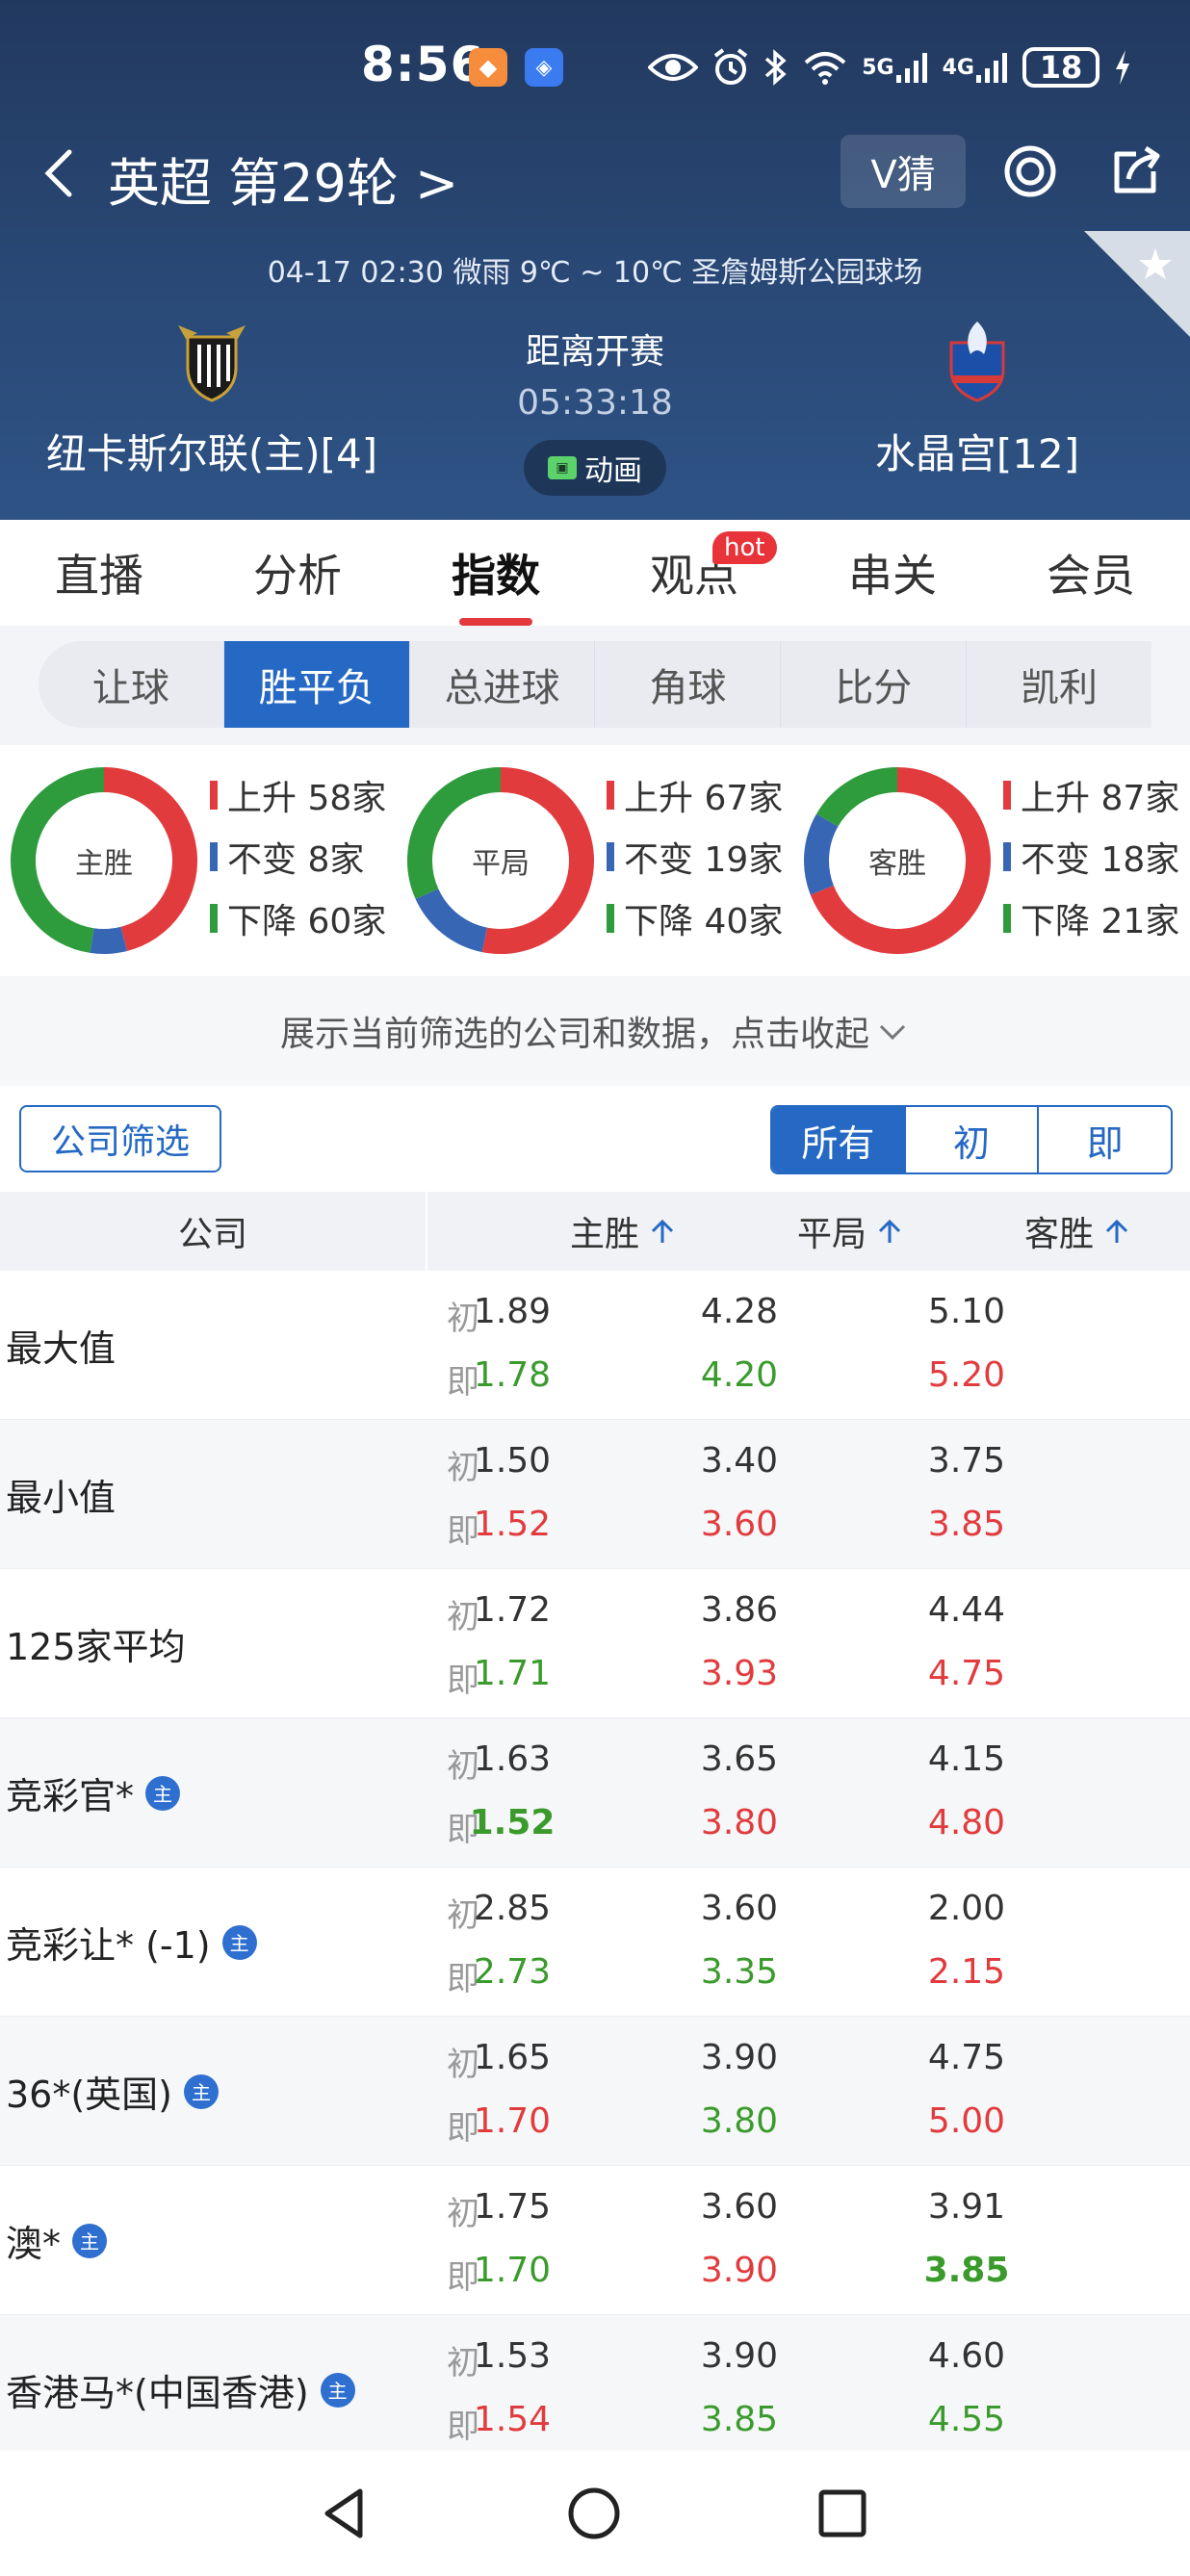 The height and width of the screenshot is (2576, 1190). I want to click on subtab-handicap: 让球, so click(131, 684).